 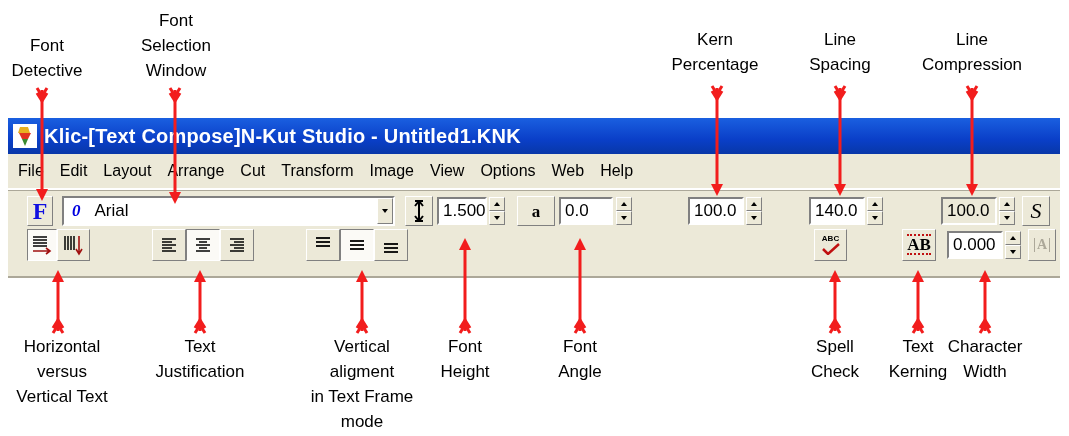 I want to click on check-mark-icon, so click(x=830, y=248).